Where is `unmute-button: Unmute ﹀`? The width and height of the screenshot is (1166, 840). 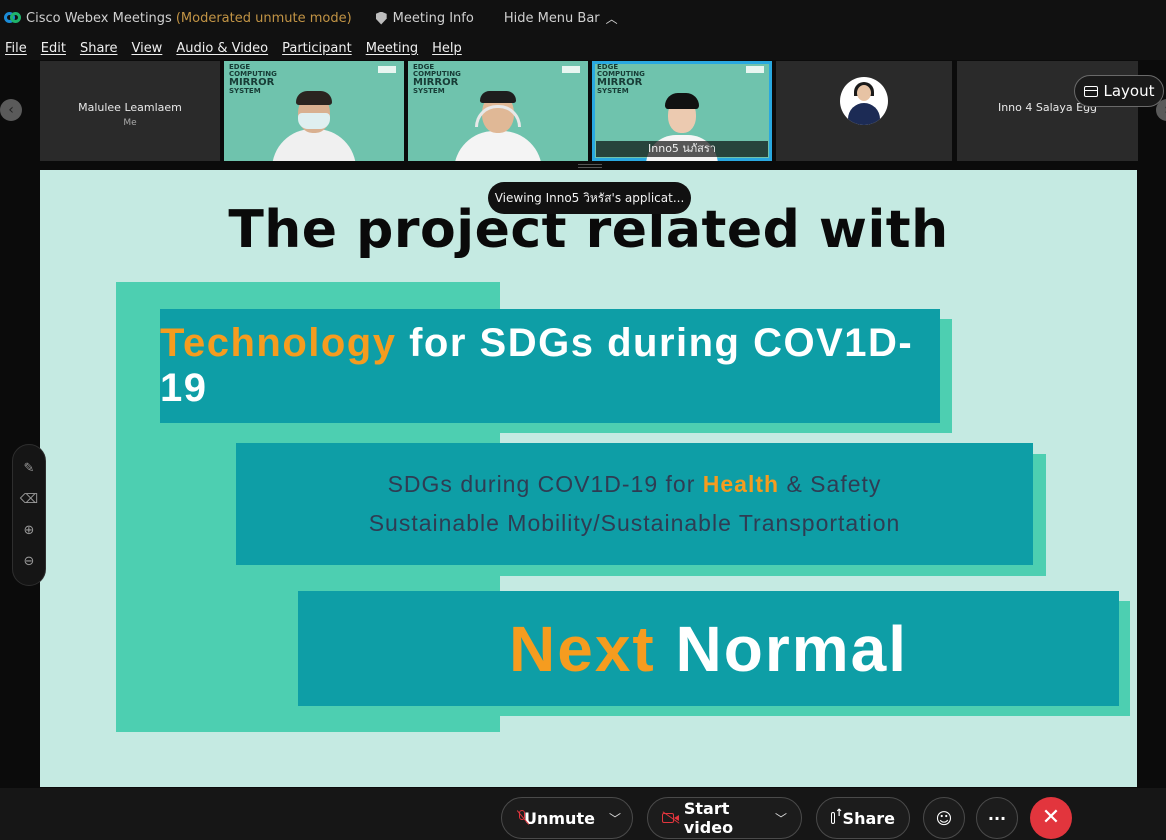
unmute-button: Unmute ﹀ is located at coordinates (567, 818).